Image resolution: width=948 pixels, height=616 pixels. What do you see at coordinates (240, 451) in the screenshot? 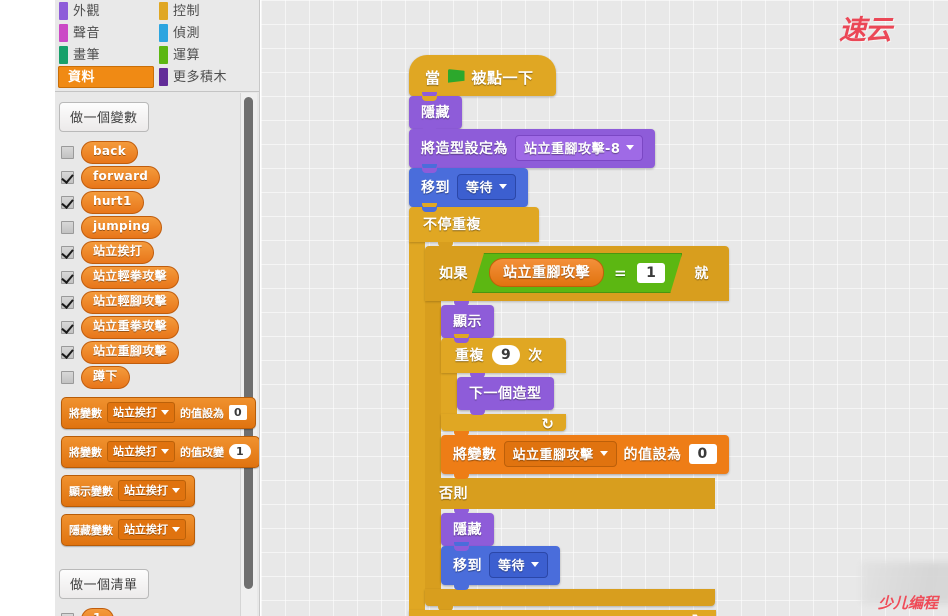
I see `value-input: 1` at bounding box center [240, 451].